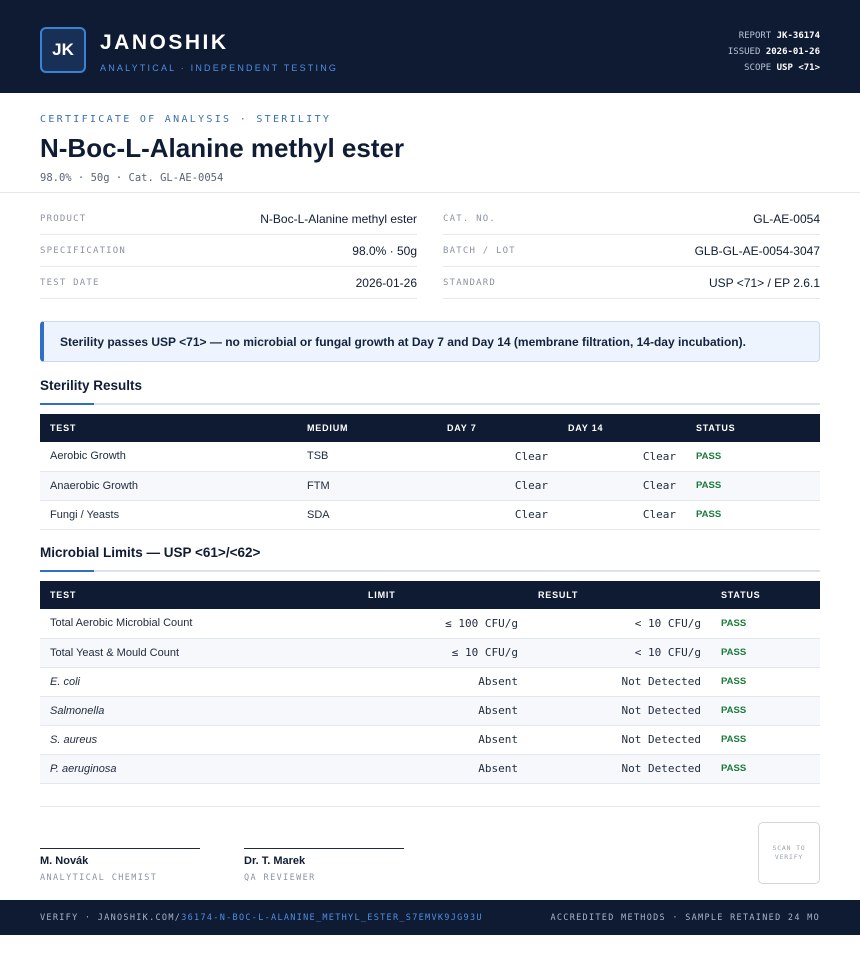 This screenshot has height=963, width=860. I want to click on scope-label: SCOPE, so click(758, 68).